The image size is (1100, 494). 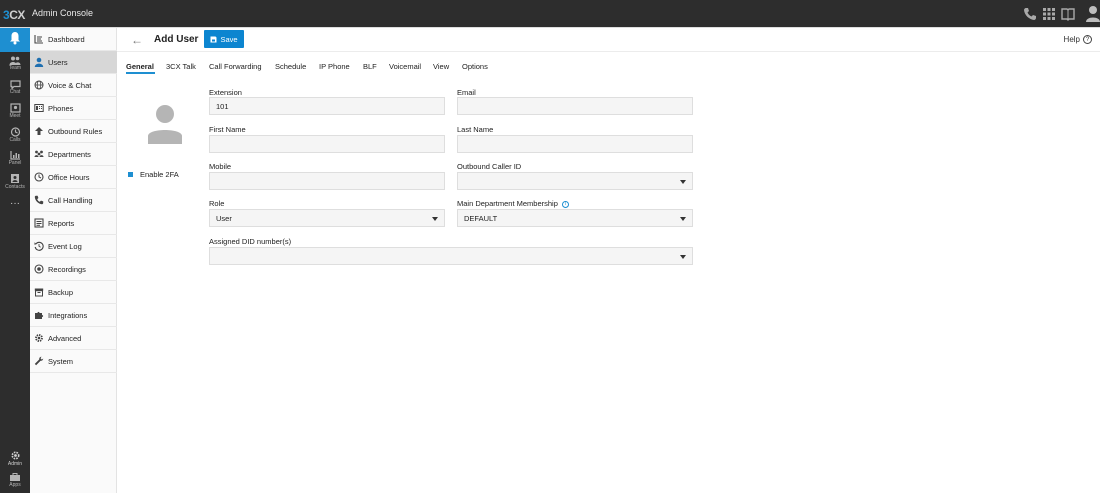 What do you see at coordinates (73, 108) in the screenshot?
I see `nav-phones: Phones` at bounding box center [73, 108].